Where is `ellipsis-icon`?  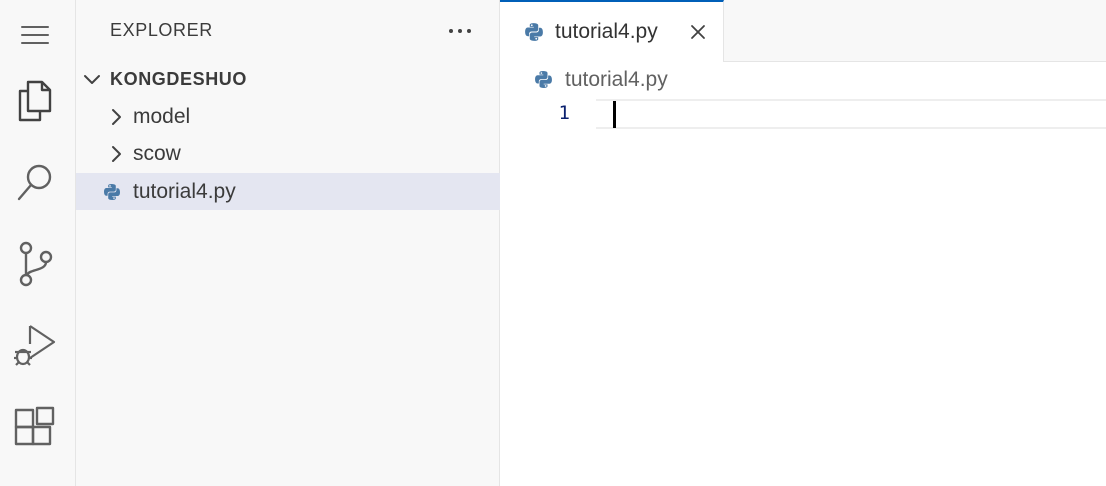 ellipsis-icon is located at coordinates (460, 30).